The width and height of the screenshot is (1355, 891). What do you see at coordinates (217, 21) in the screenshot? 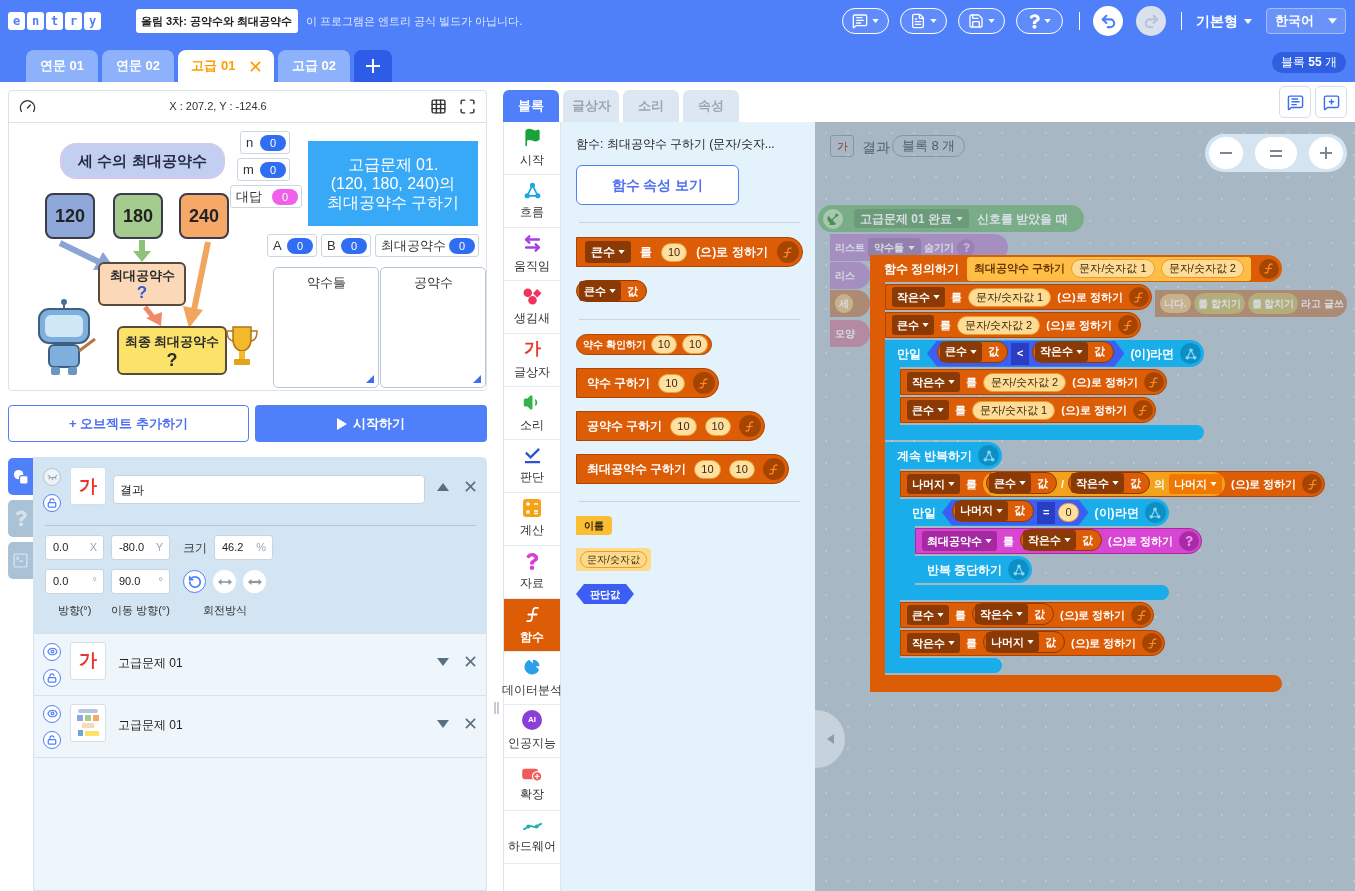
I see `project-title-field: 올림 3차: 공약수와 최대공약수` at bounding box center [217, 21].